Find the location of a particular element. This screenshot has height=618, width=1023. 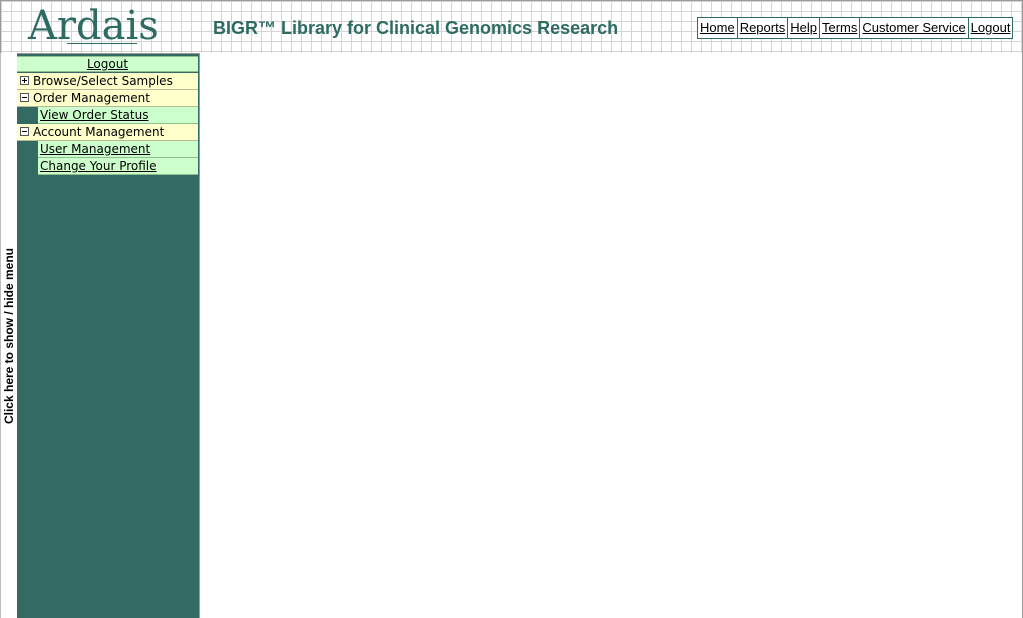

sidebar-item-label: User Management is located at coordinates (95, 149).